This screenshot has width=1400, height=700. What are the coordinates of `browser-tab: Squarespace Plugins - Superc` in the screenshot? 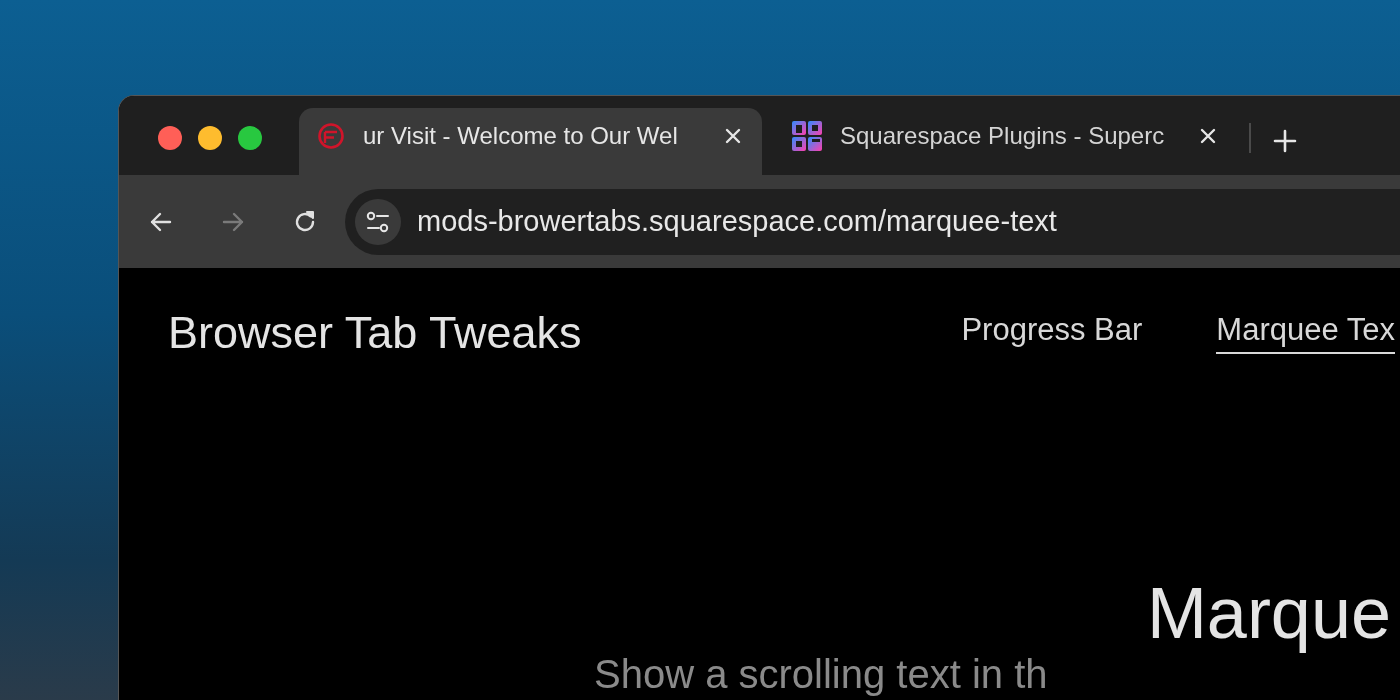 It's located at (1005, 141).